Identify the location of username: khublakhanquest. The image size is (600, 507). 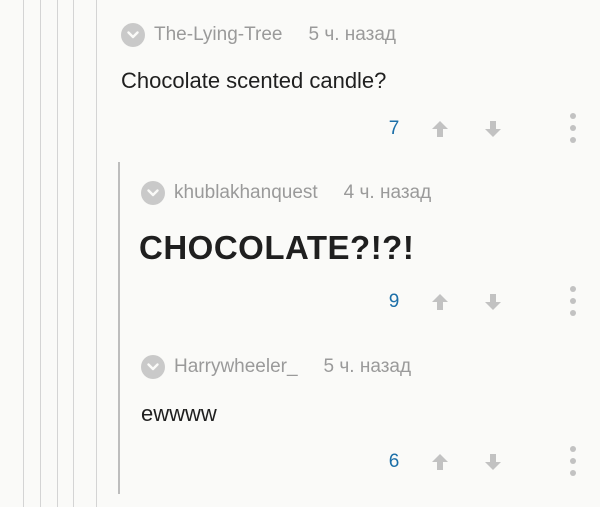
(246, 193).